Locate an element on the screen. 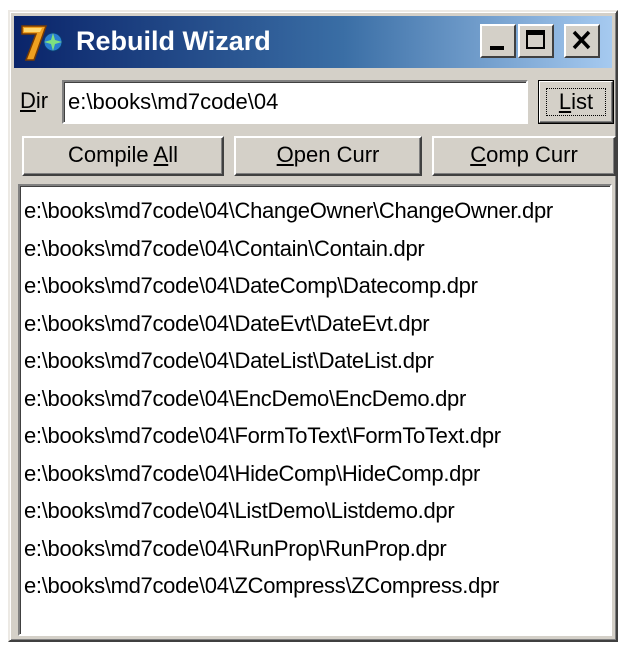  close-button is located at coordinates (582, 41).